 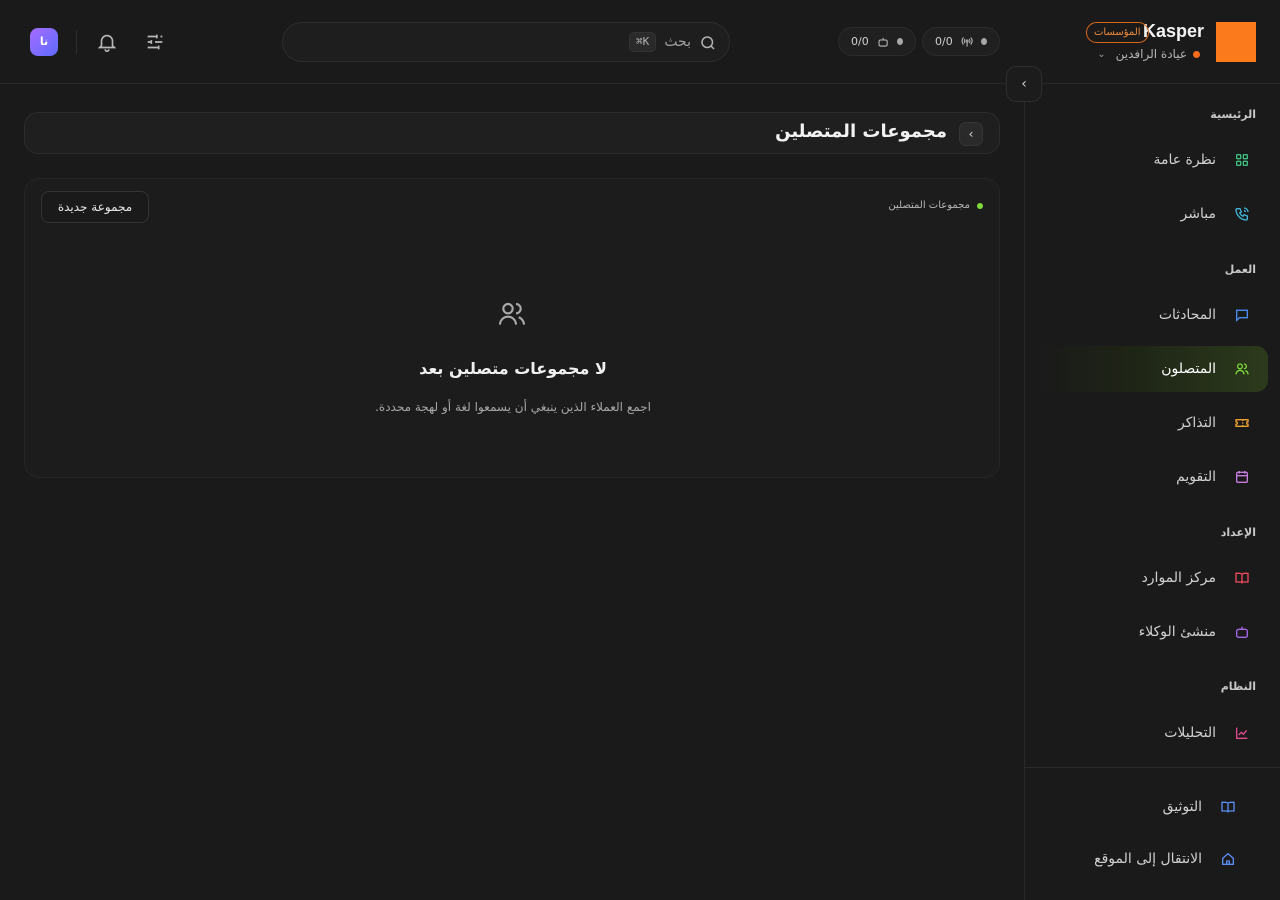 What do you see at coordinates (1024, 84) in the screenshot?
I see `sidebar-collapse-button: ‹` at bounding box center [1024, 84].